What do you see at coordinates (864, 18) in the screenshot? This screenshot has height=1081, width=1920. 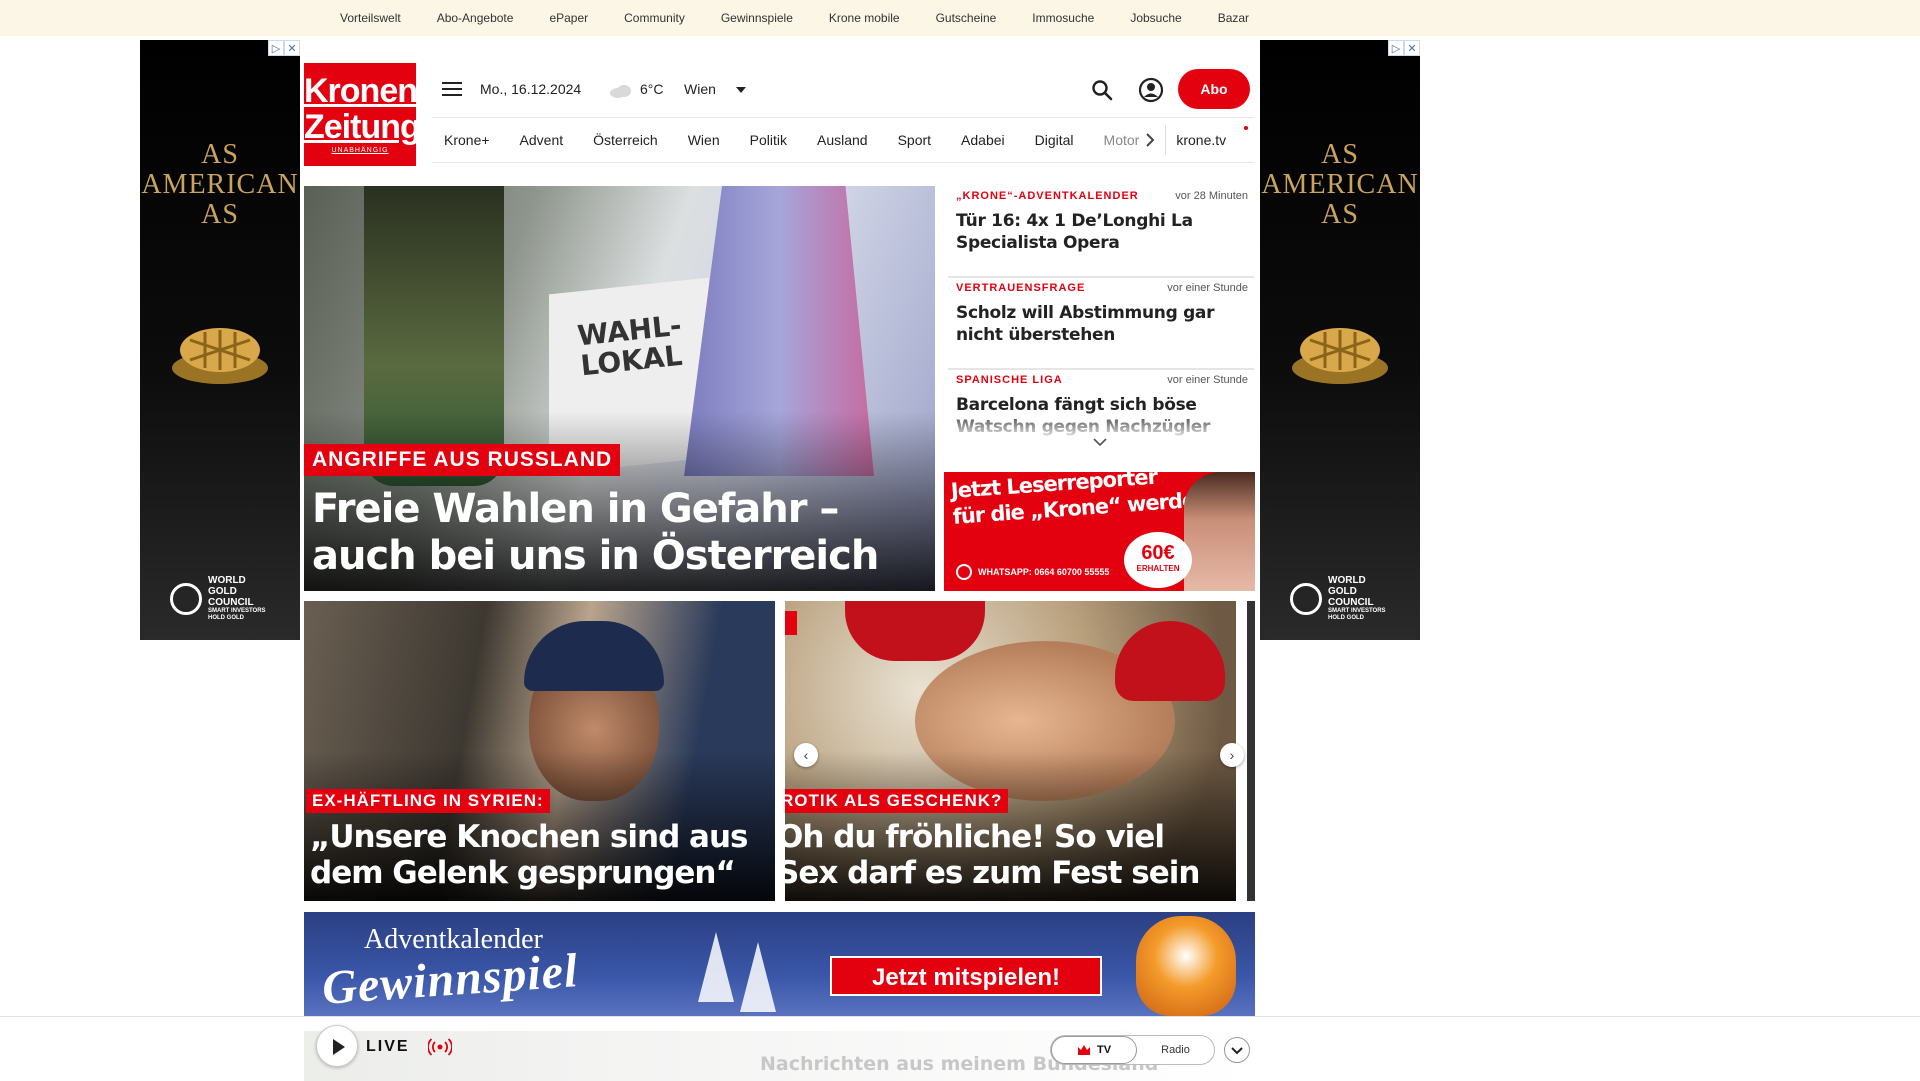 I see `topnav-krone-mobile: Krone mobile` at bounding box center [864, 18].